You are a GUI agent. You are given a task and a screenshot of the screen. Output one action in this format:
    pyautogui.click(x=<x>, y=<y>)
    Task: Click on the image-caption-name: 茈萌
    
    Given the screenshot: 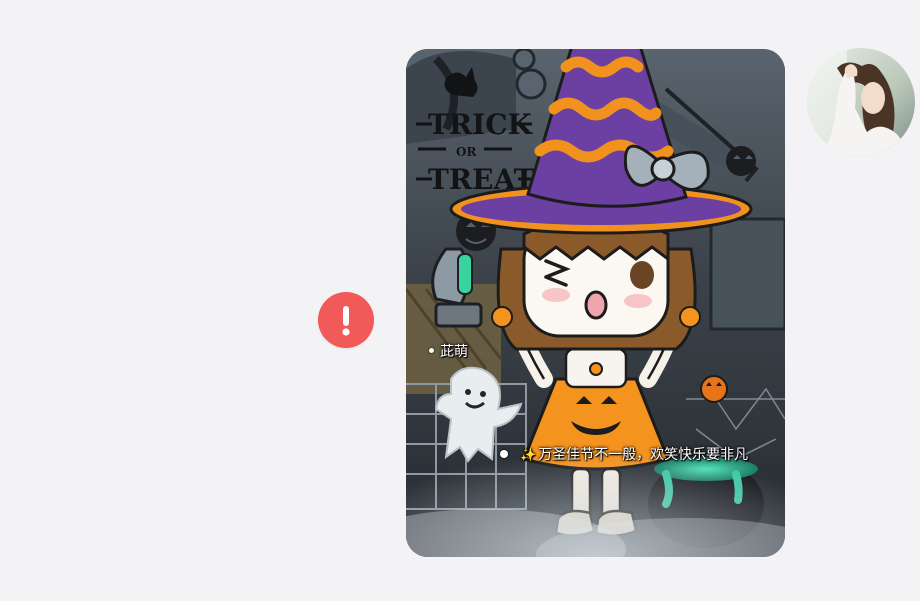 What is the action you would take?
    pyautogui.click(x=448, y=352)
    